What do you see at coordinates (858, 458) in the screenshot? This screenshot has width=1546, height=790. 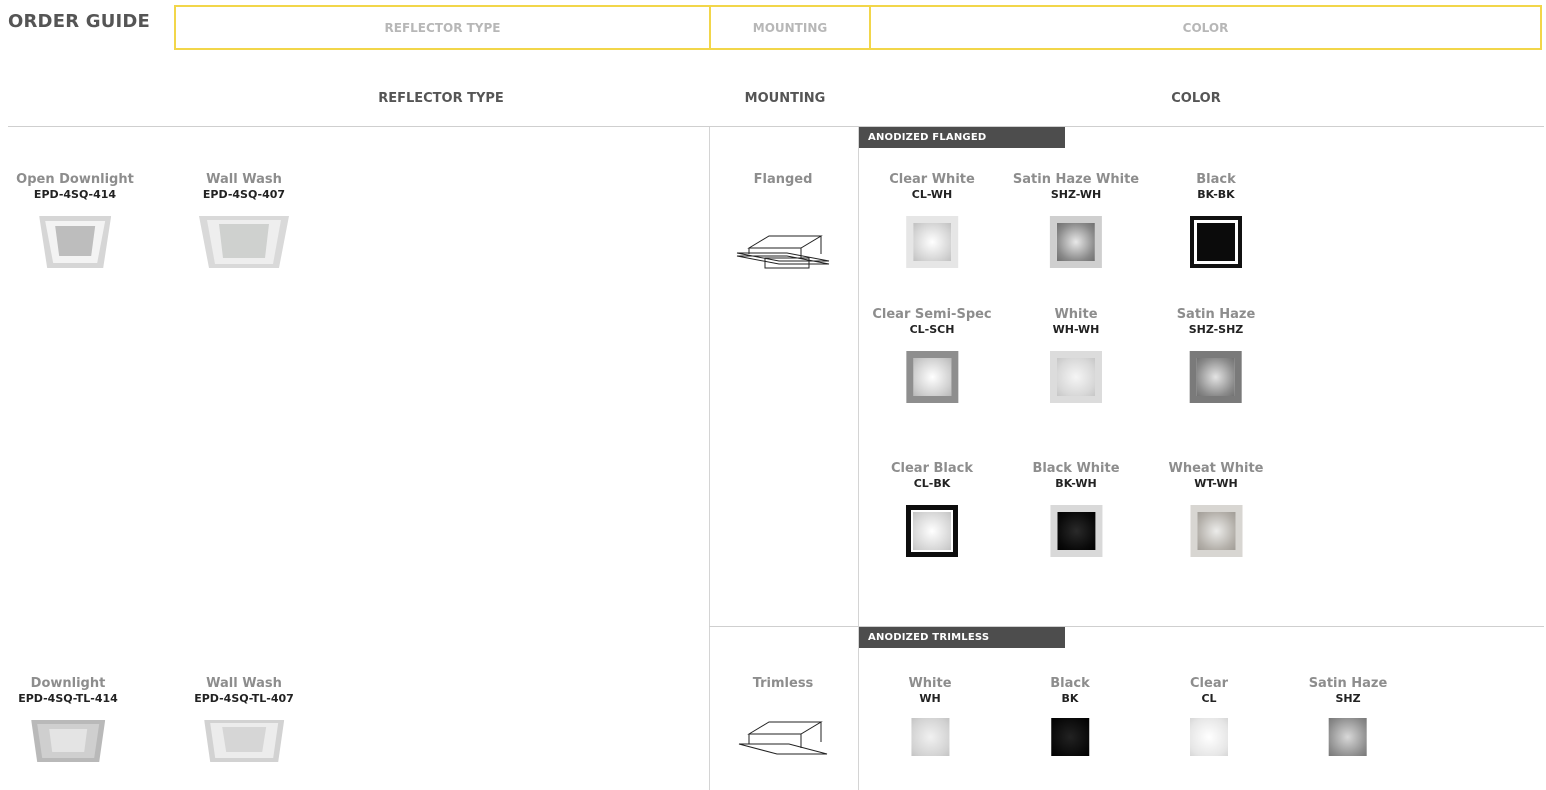 I see `color-column-divider` at bounding box center [858, 458].